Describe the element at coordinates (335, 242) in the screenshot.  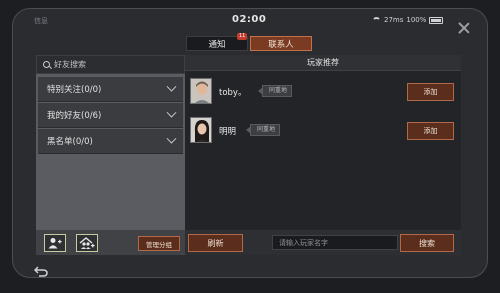
I see `player-name-input` at that location.